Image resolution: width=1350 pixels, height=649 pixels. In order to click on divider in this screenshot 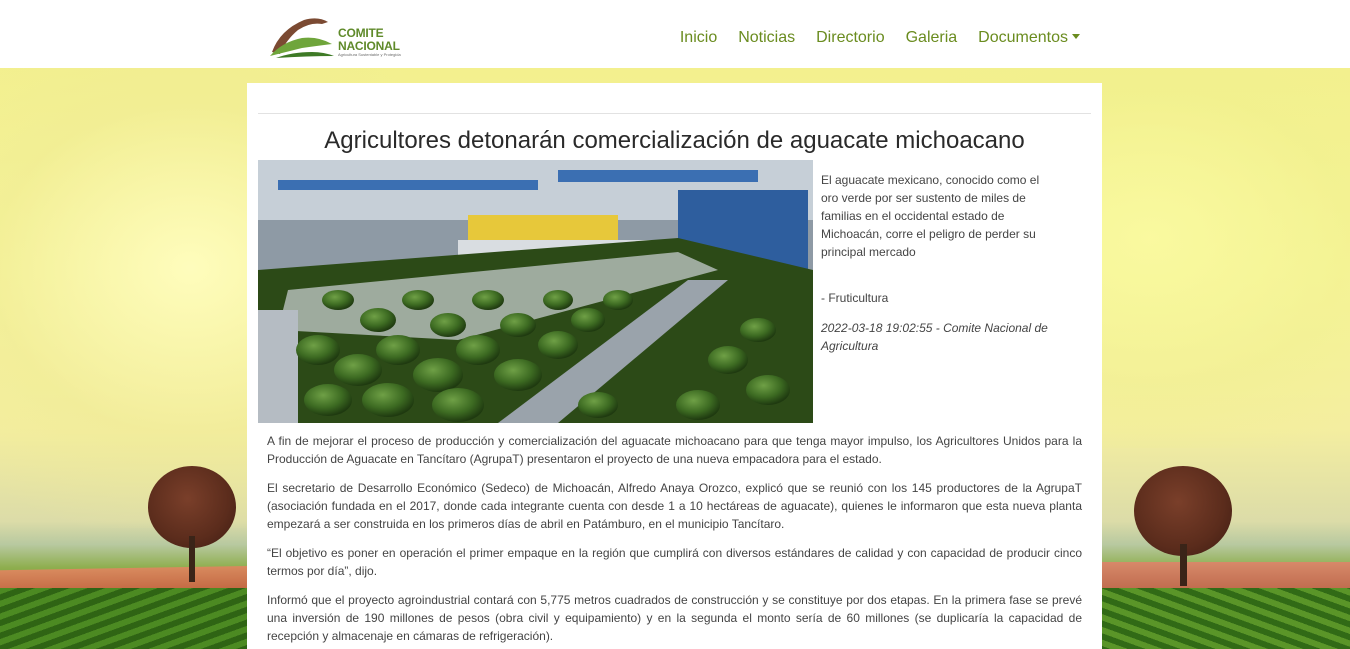, I will do `click(674, 113)`.